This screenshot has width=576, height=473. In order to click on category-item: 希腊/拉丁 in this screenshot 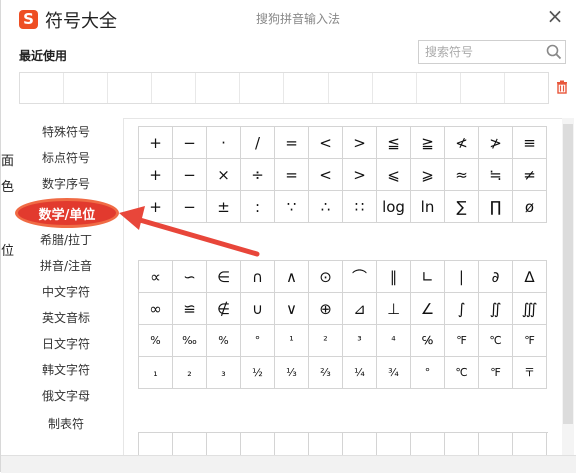, I will do `click(66, 240)`.